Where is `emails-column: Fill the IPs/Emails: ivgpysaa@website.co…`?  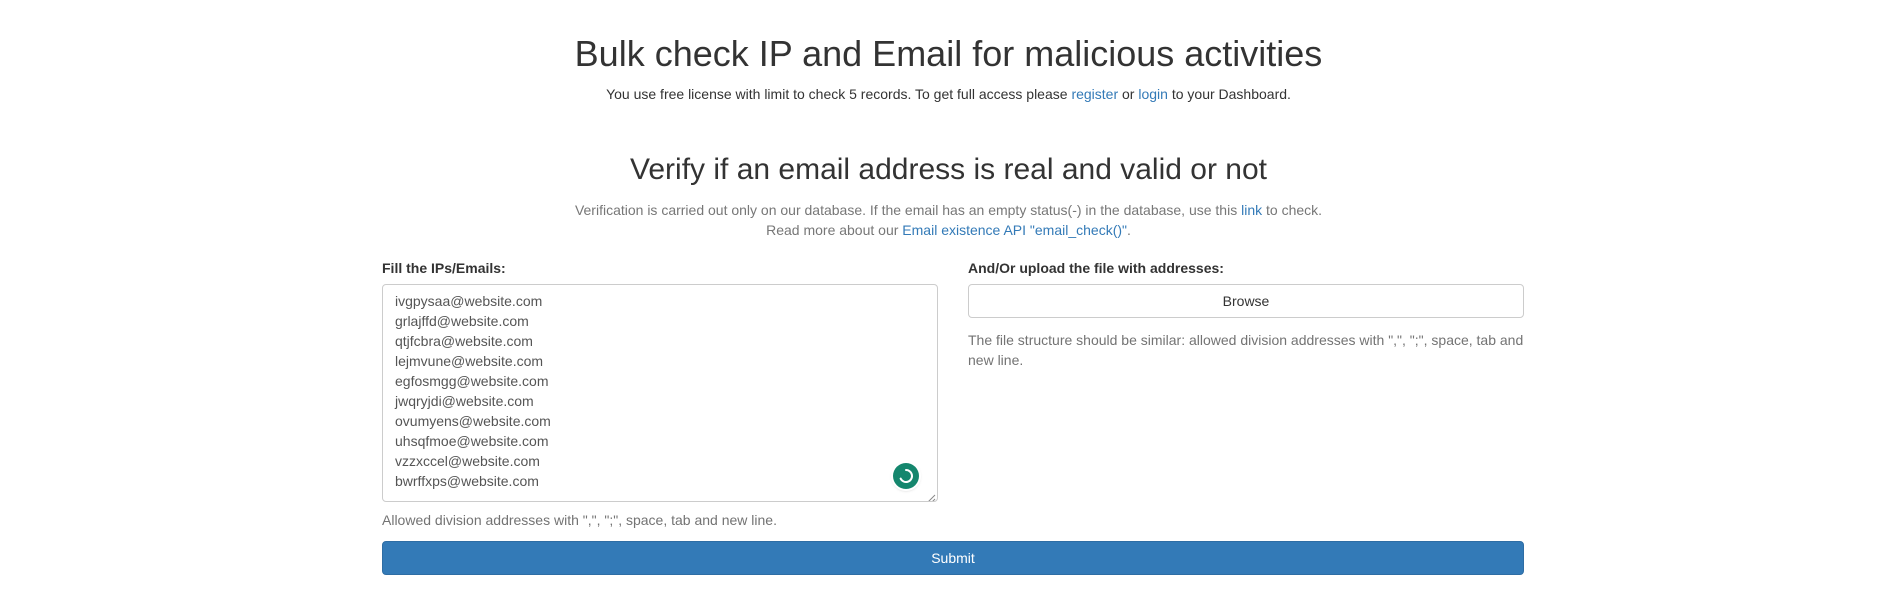 emails-column: Fill the IPs/Emails: ivgpysaa@website.co… is located at coordinates (660, 394).